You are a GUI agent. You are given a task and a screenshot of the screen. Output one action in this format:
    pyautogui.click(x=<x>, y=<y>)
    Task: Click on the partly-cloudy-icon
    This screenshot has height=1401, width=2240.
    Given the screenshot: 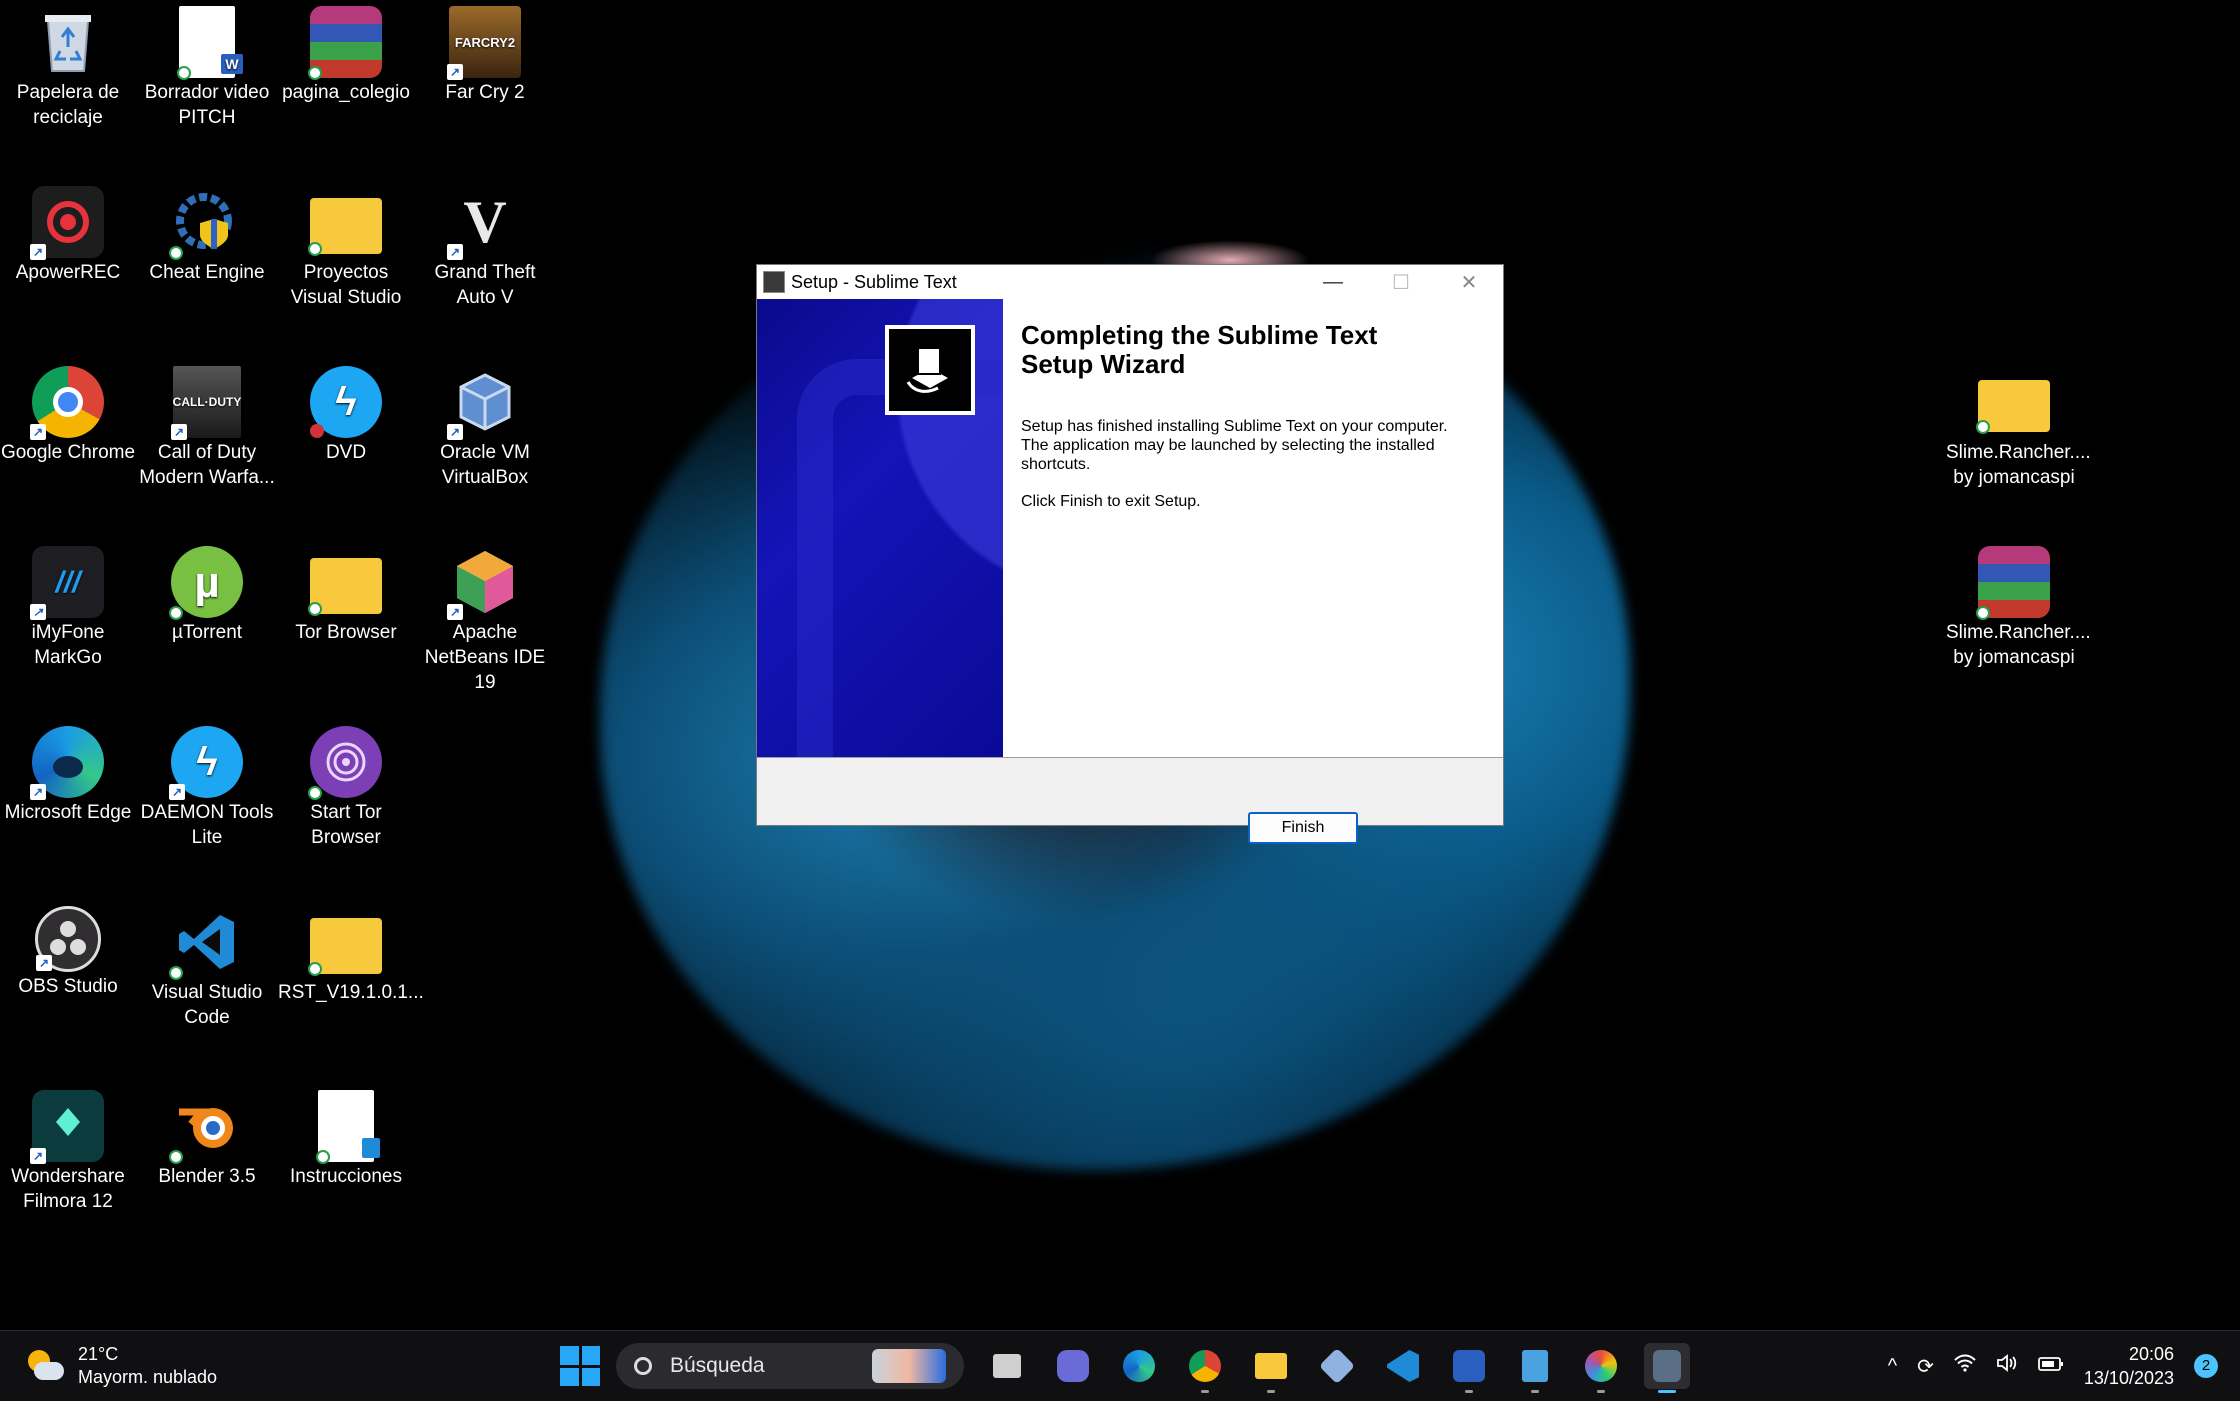 What is the action you would take?
    pyautogui.click(x=45, y=1366)
    